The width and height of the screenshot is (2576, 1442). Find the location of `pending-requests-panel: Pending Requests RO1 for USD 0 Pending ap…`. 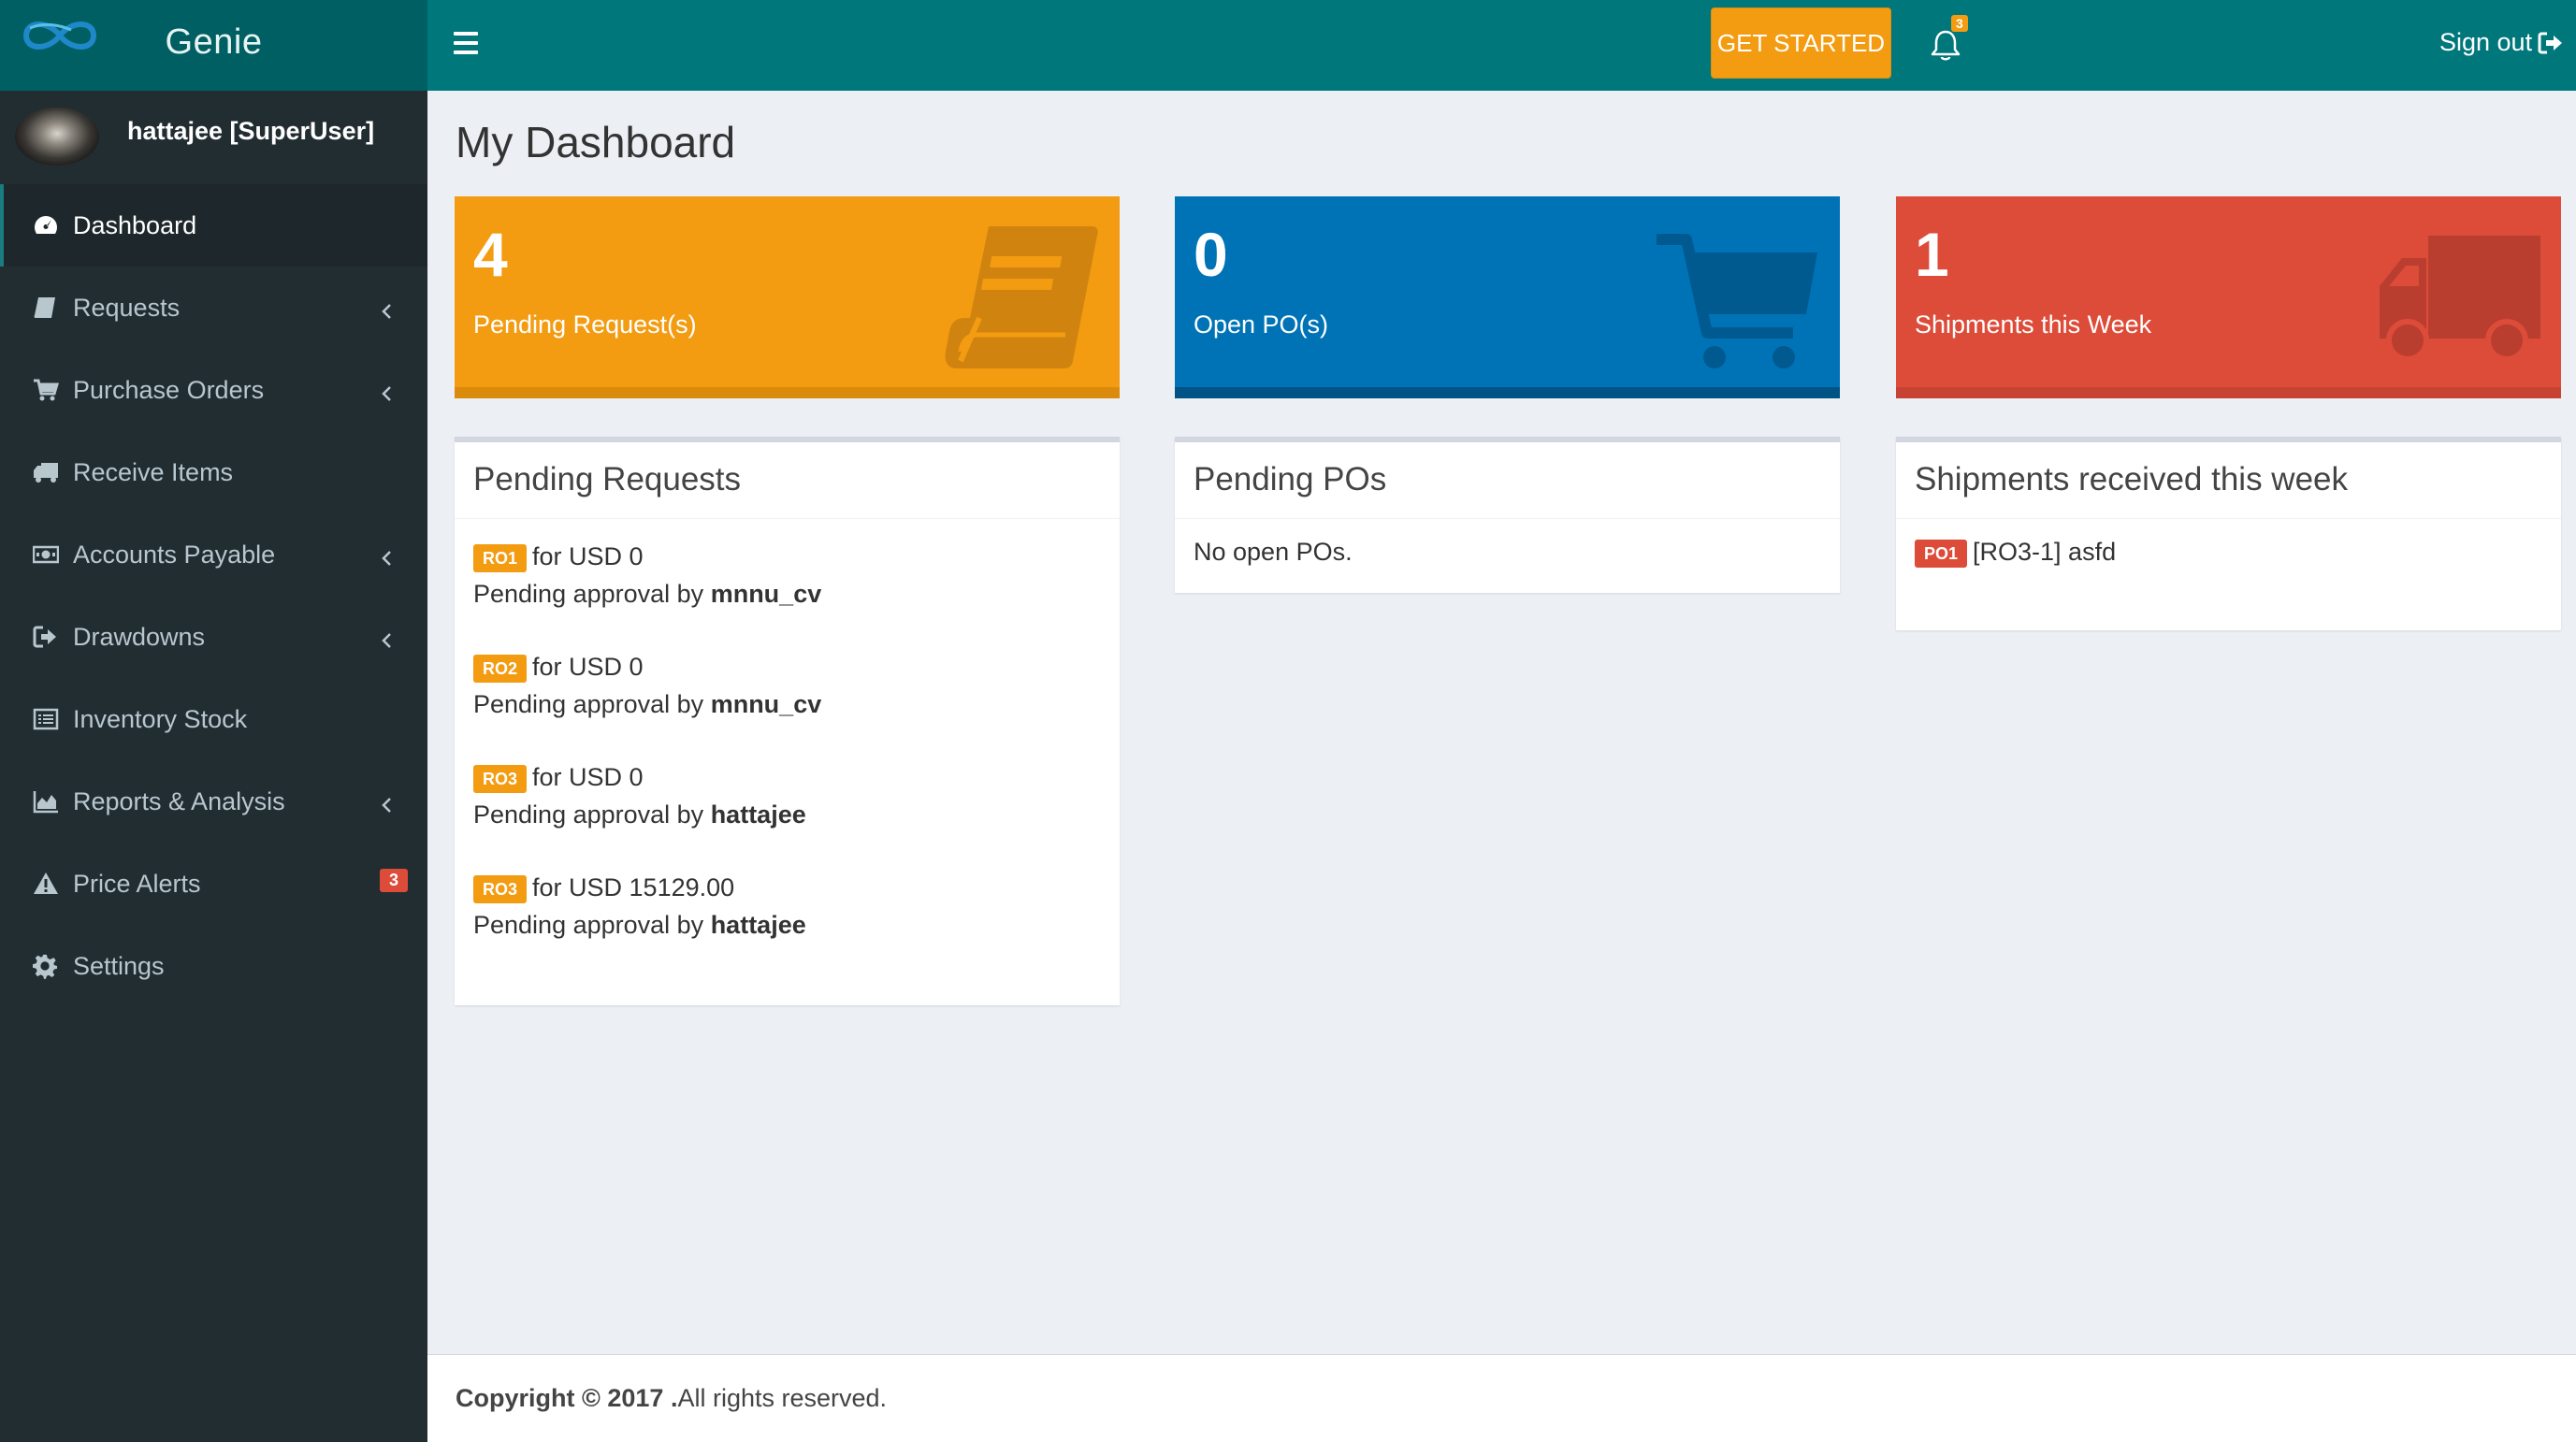

pending-requests-panel: Pending Requests RO1 for USD 0 Pending ap… is located at coordinates (787, 721).